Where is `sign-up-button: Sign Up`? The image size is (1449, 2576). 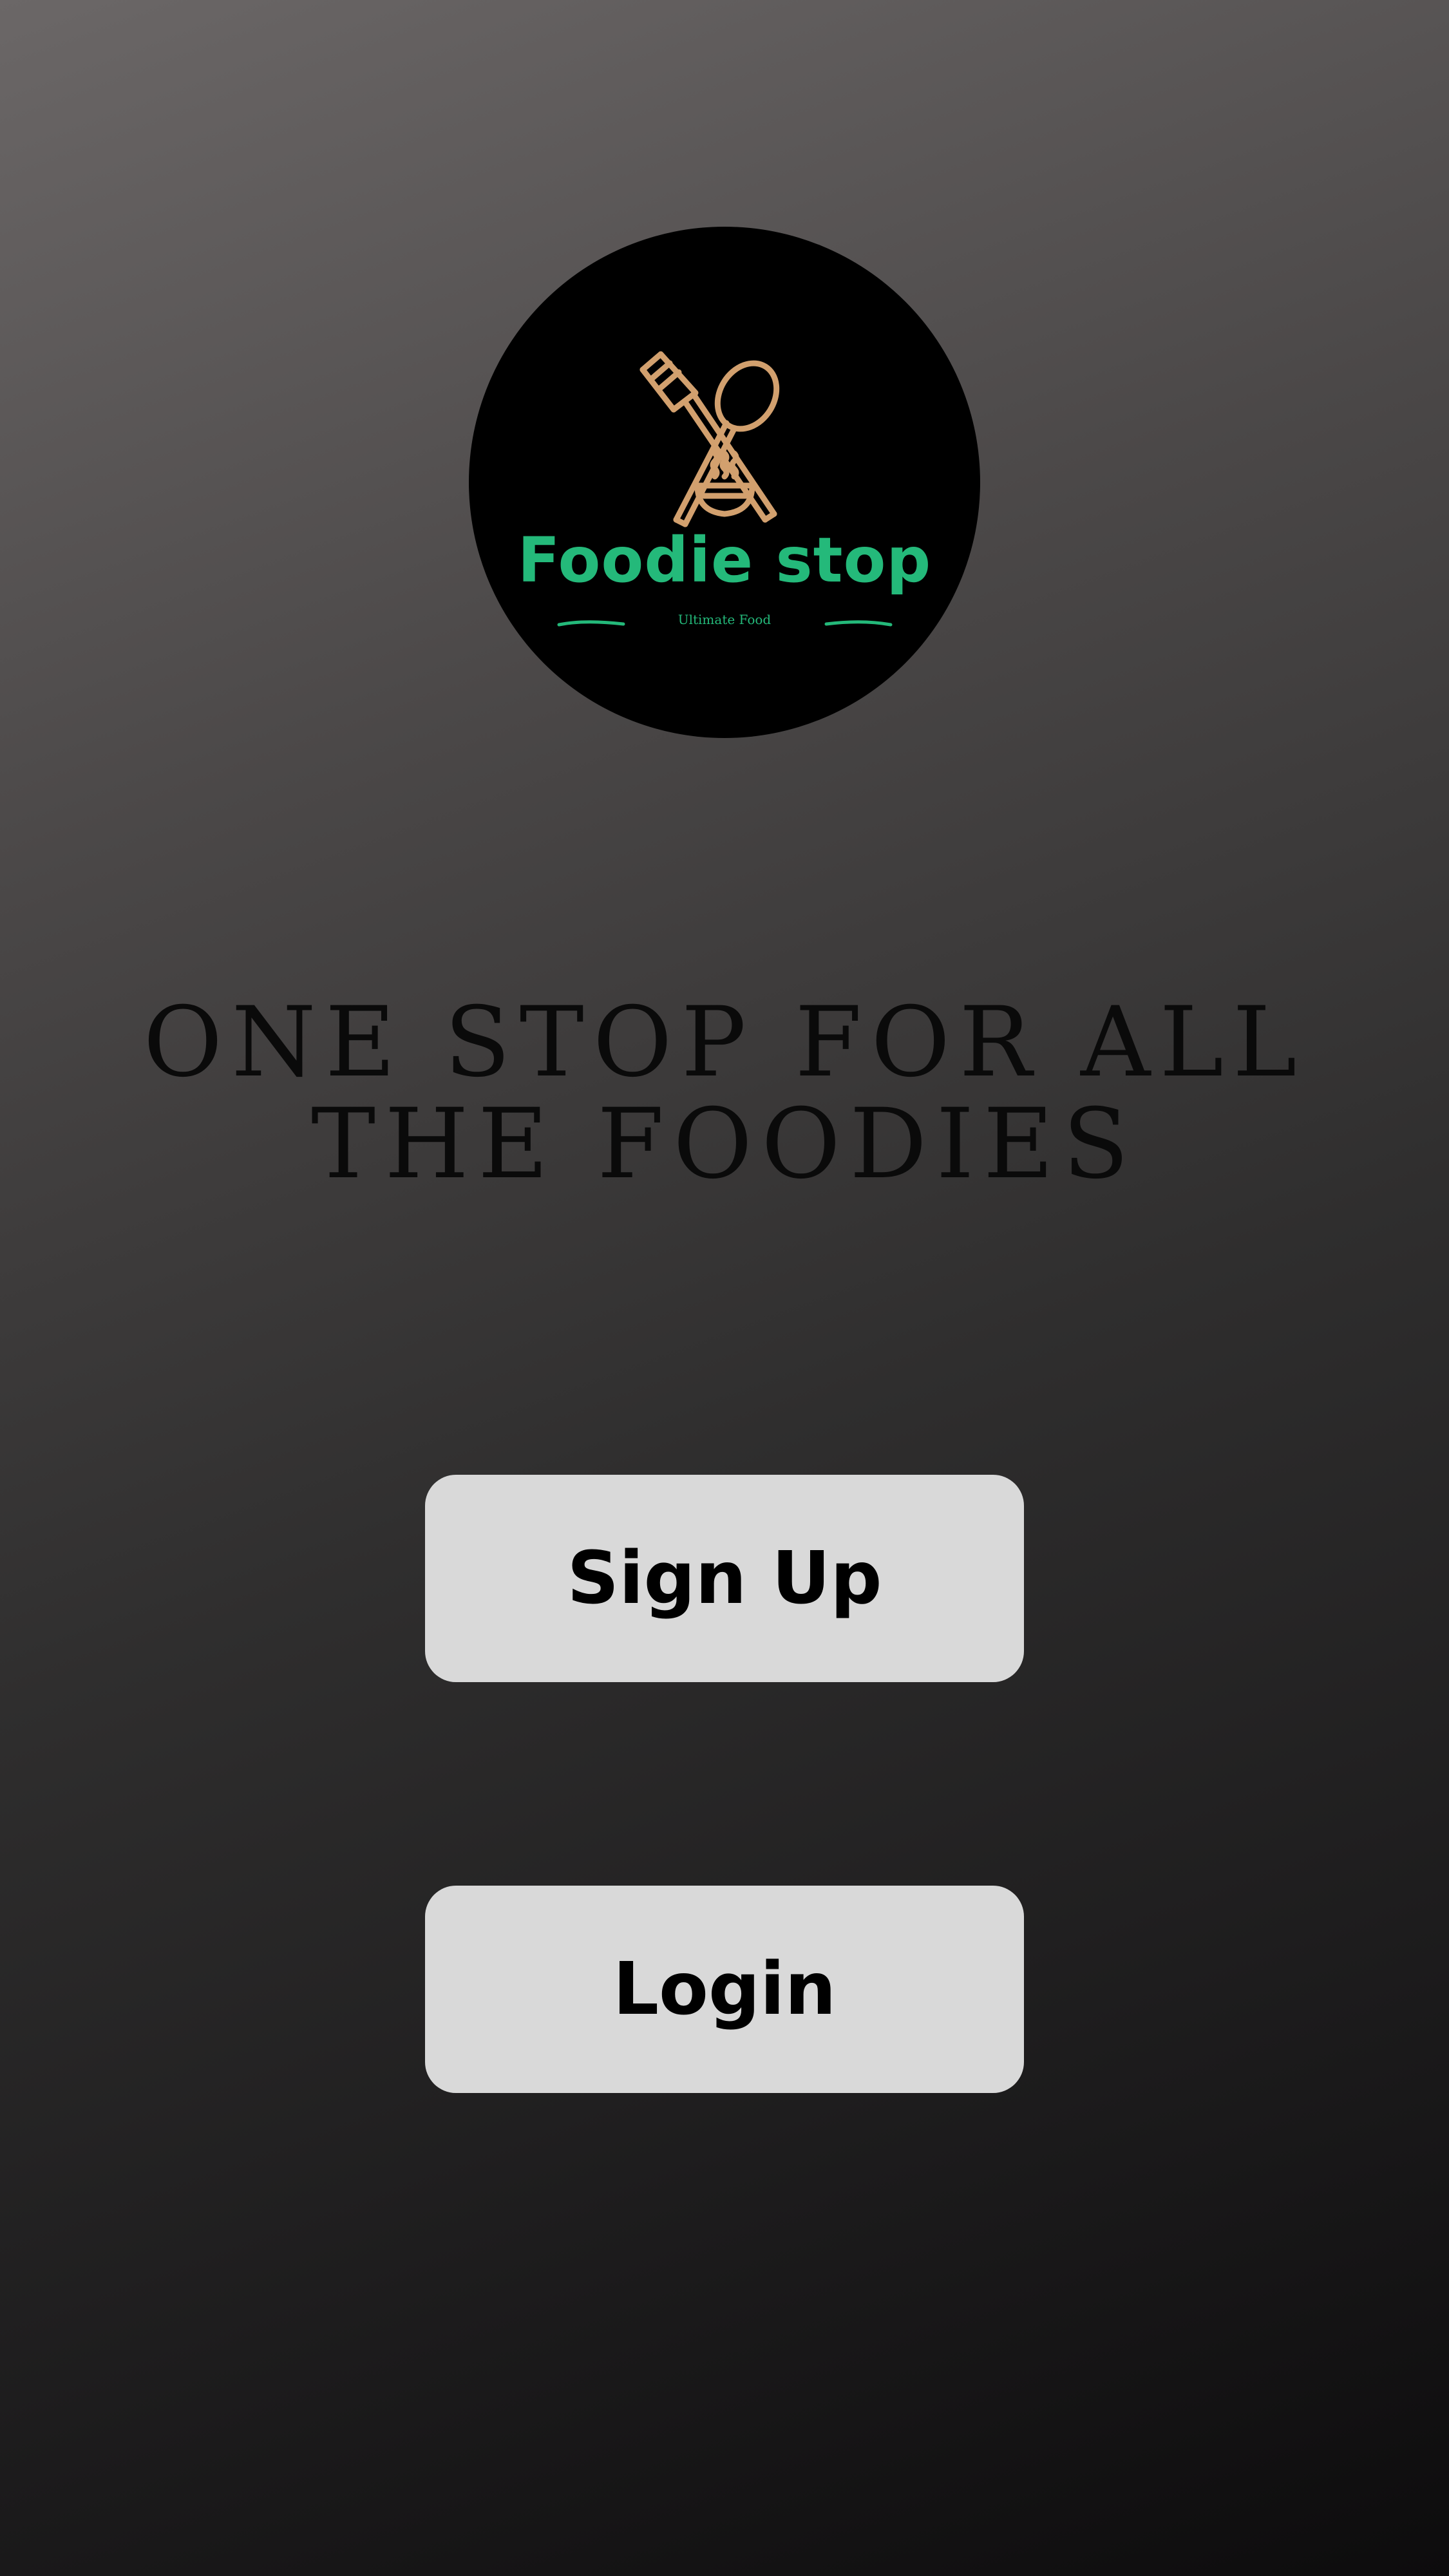
sign-up-button: Sign Up is located at coordinates (724, 1578).